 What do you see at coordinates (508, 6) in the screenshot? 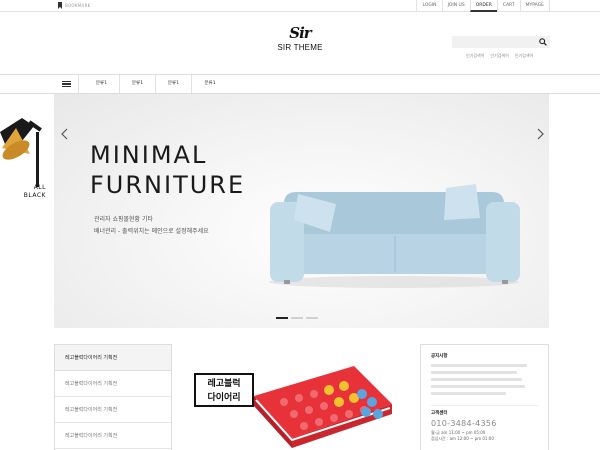
I see `cart-link: CART` at bounding box center [508, 6].